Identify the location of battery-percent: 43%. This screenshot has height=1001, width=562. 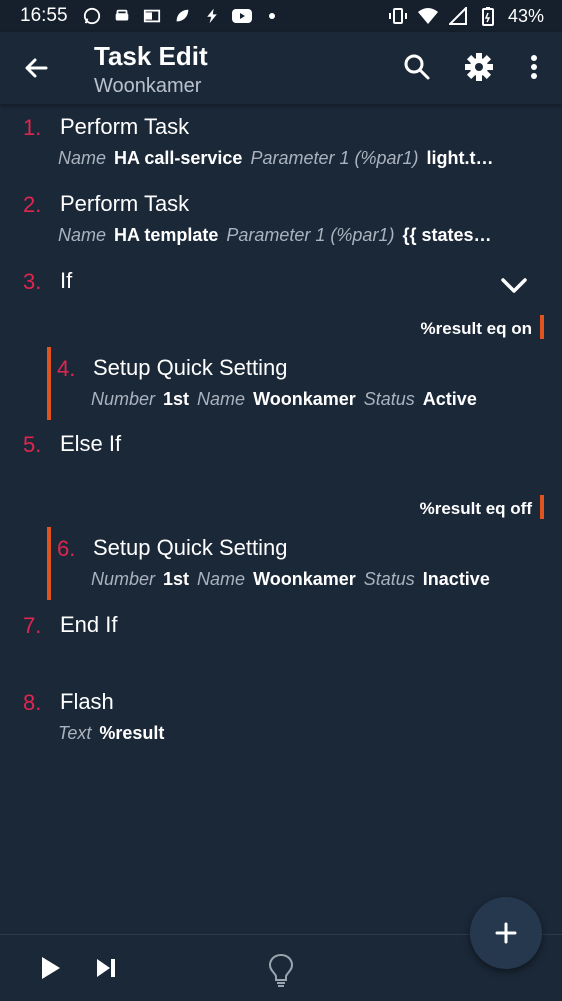
(525, 15).